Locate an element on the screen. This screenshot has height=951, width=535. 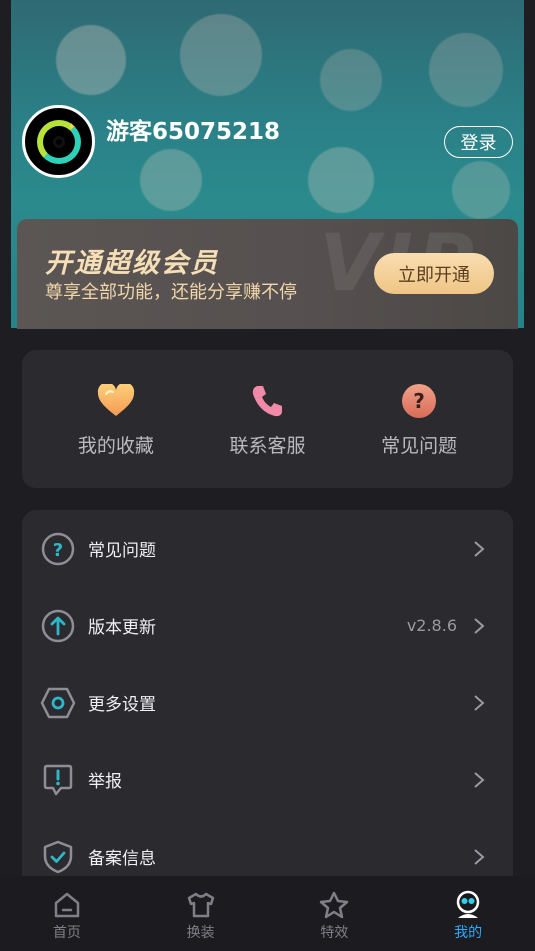
vip-subtitle: 尊享全部功能，还能分享赚不停 is located at coordinates (171, 292).